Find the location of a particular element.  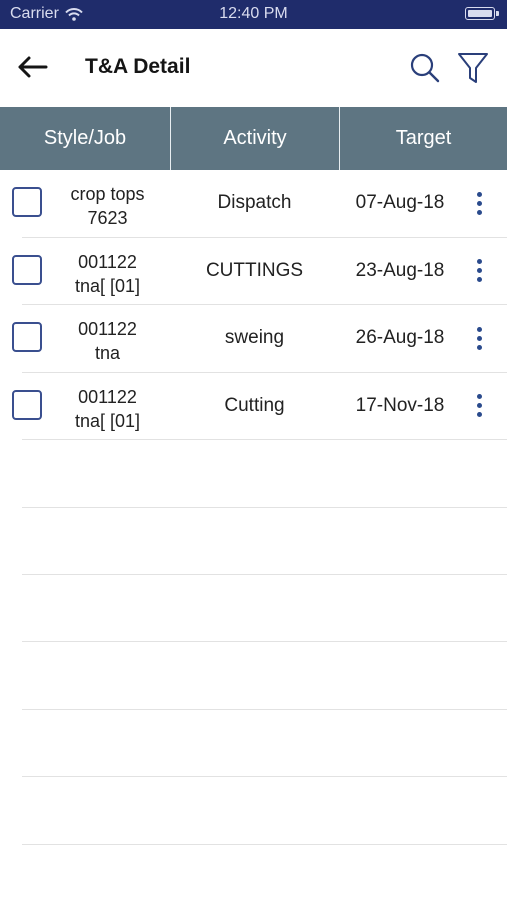

target-date-cell: 26-Aug-18 is located at coordinates (400, 337).